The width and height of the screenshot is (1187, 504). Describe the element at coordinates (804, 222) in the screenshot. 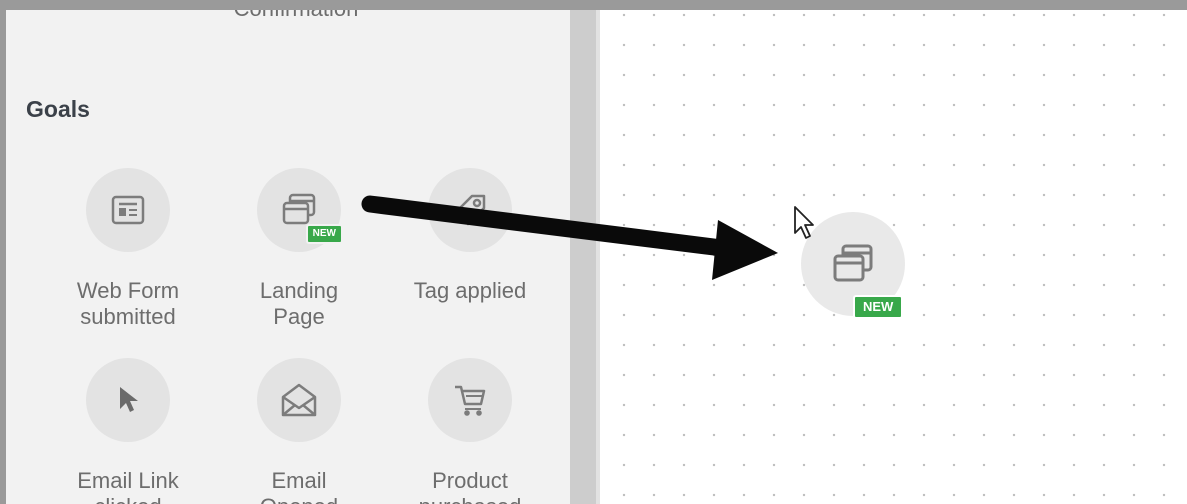

I see `mouse-pointer-icon` at that location.